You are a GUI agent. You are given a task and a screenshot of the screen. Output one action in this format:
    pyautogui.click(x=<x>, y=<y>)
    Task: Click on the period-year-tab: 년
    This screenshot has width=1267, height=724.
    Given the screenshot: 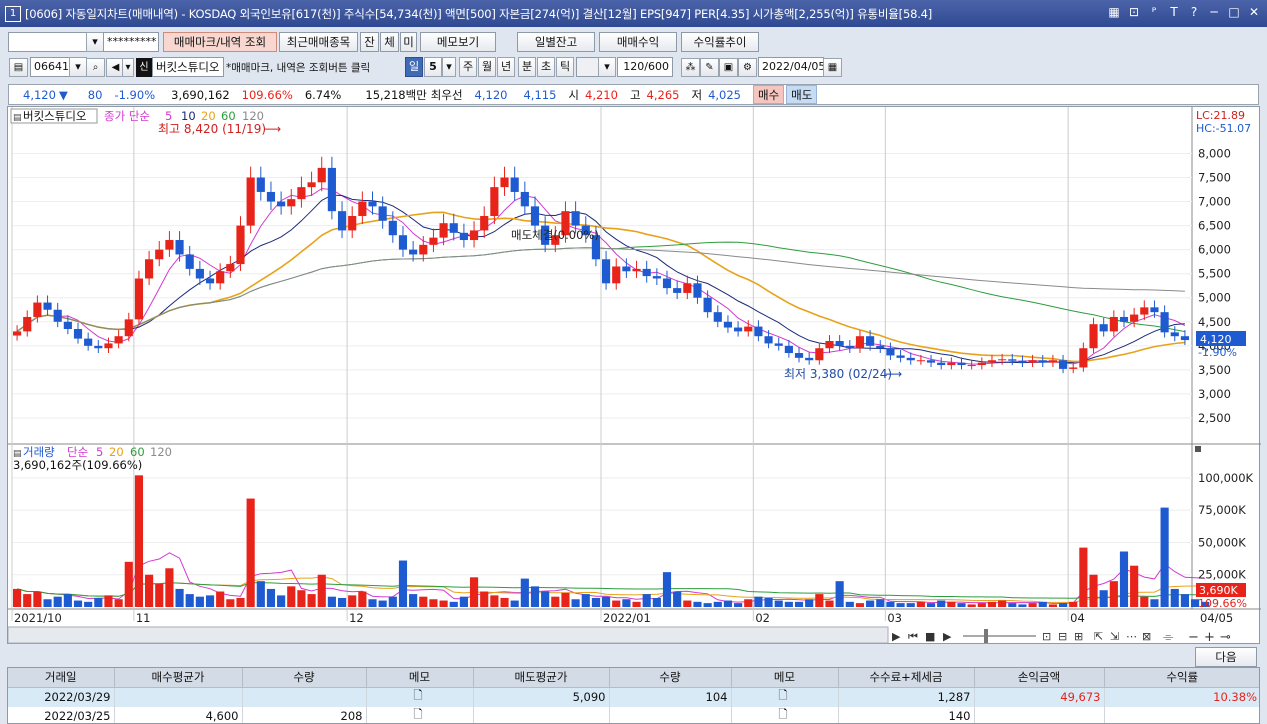 What is the action you would take?
    pyautogui.click(x=506, y=67)
    